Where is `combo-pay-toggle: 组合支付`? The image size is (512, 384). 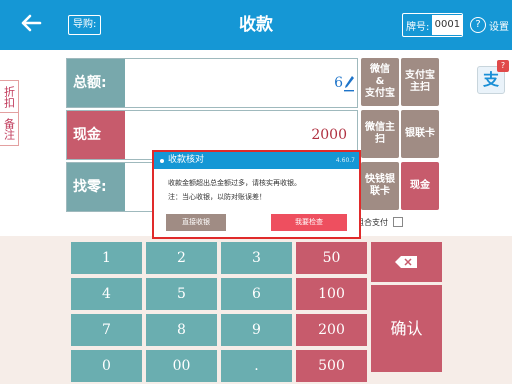 combo-pay-toggle: 组合支付 is located at coordinates (379, 222).